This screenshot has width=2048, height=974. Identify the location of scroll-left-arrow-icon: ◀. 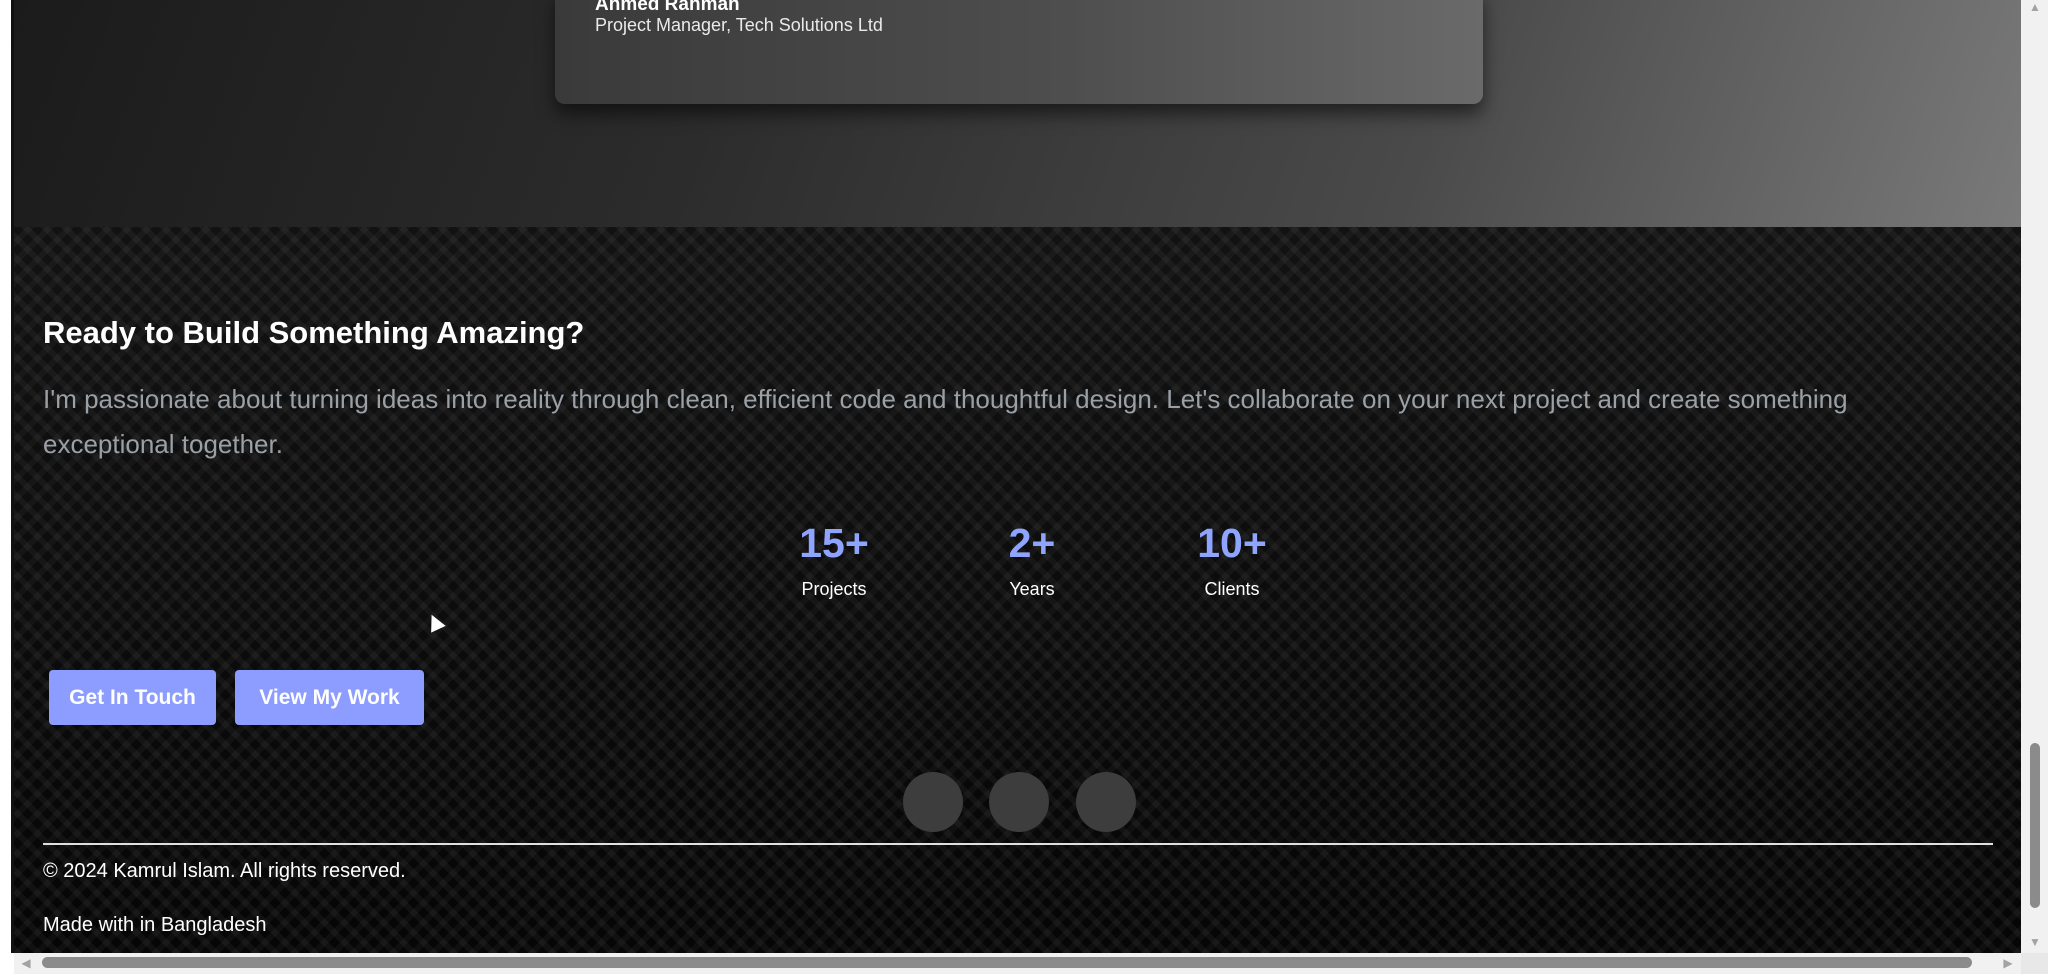
(26, 963).